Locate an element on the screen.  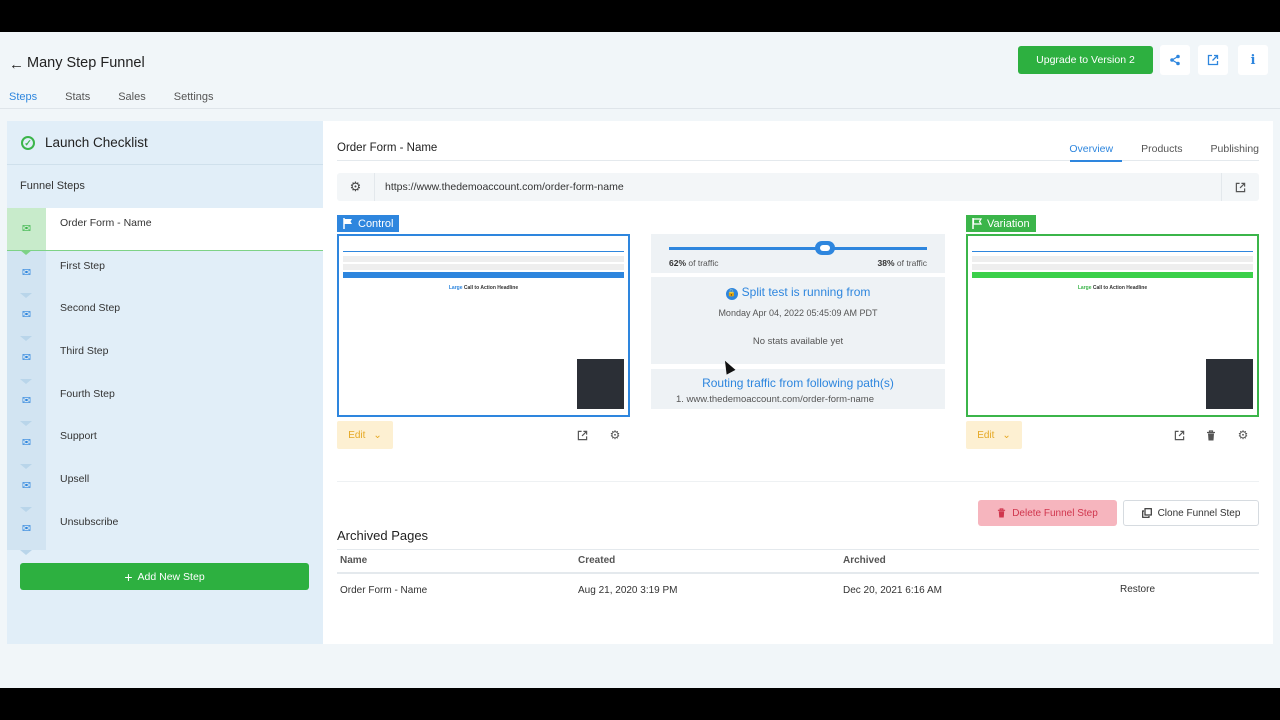
open-url-button is located at coordinates (1240, 187).